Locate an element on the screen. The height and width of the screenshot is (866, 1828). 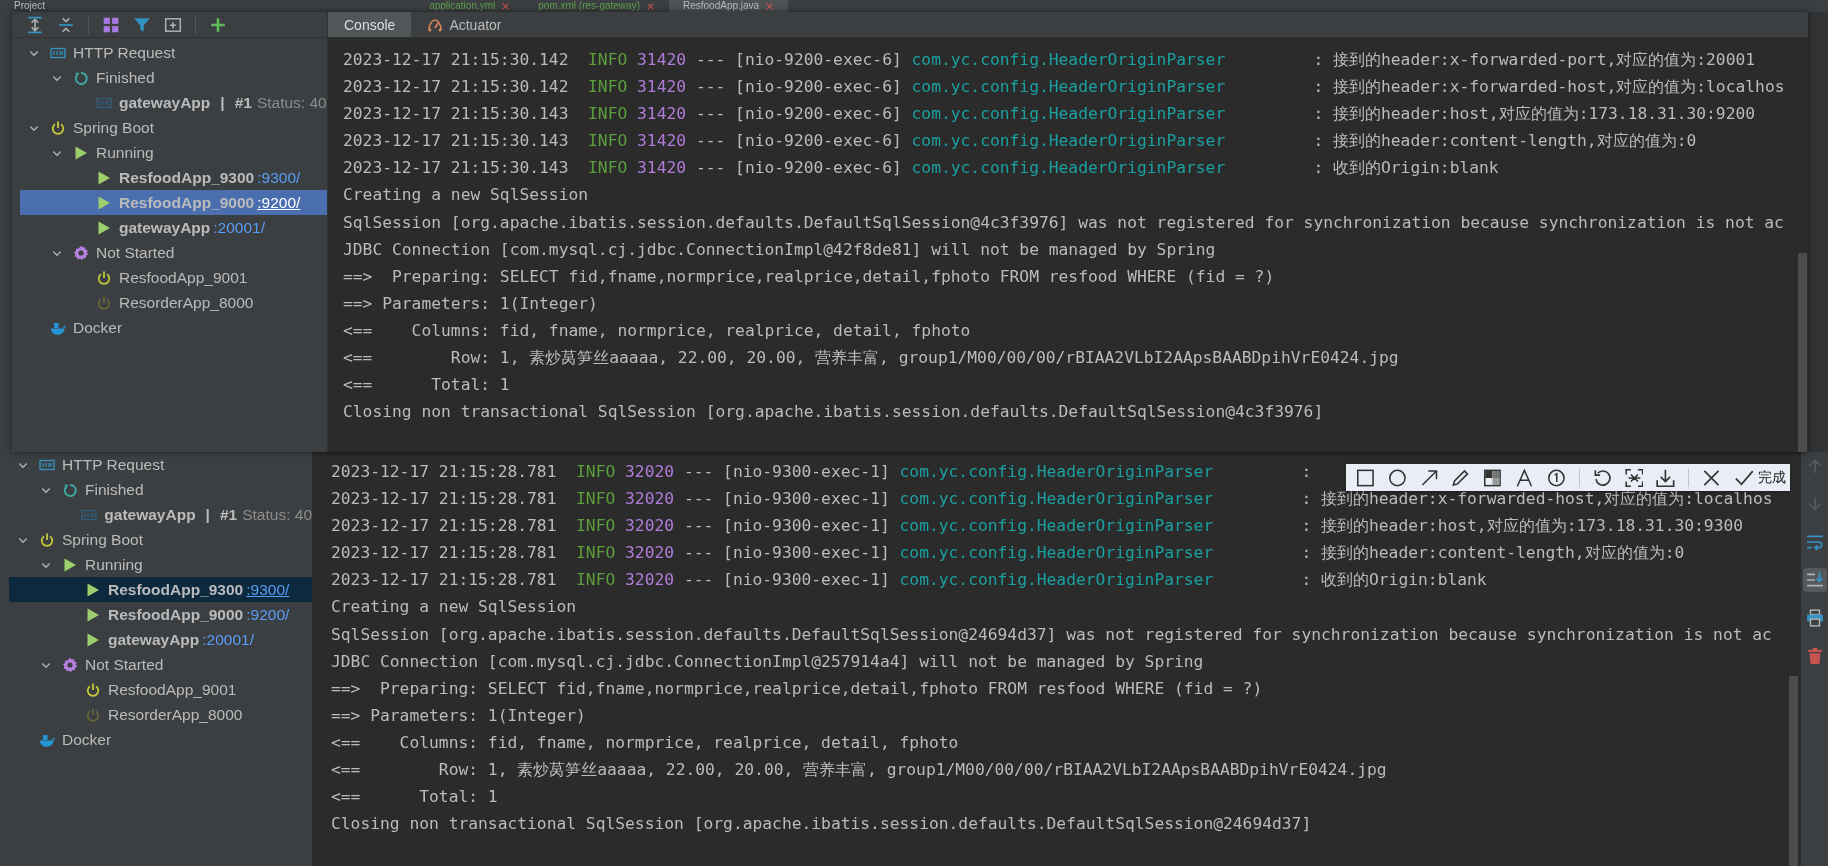
done-button: 完成 is located at coordinates (1760, 477).